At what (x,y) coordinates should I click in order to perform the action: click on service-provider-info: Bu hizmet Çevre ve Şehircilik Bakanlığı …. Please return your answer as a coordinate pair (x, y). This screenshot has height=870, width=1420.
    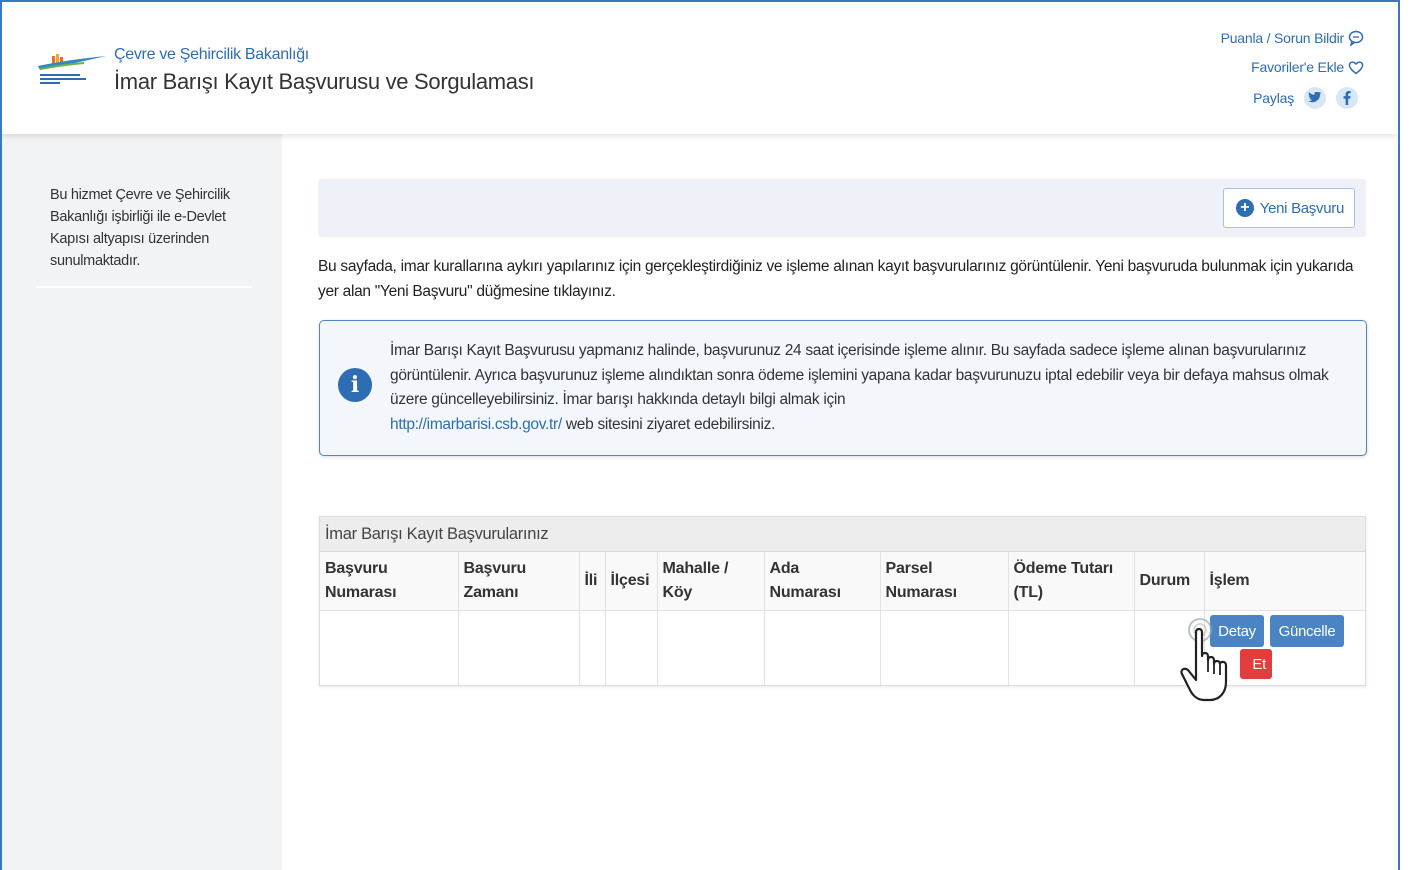
    Looking at the image, I should click on (140, 228).